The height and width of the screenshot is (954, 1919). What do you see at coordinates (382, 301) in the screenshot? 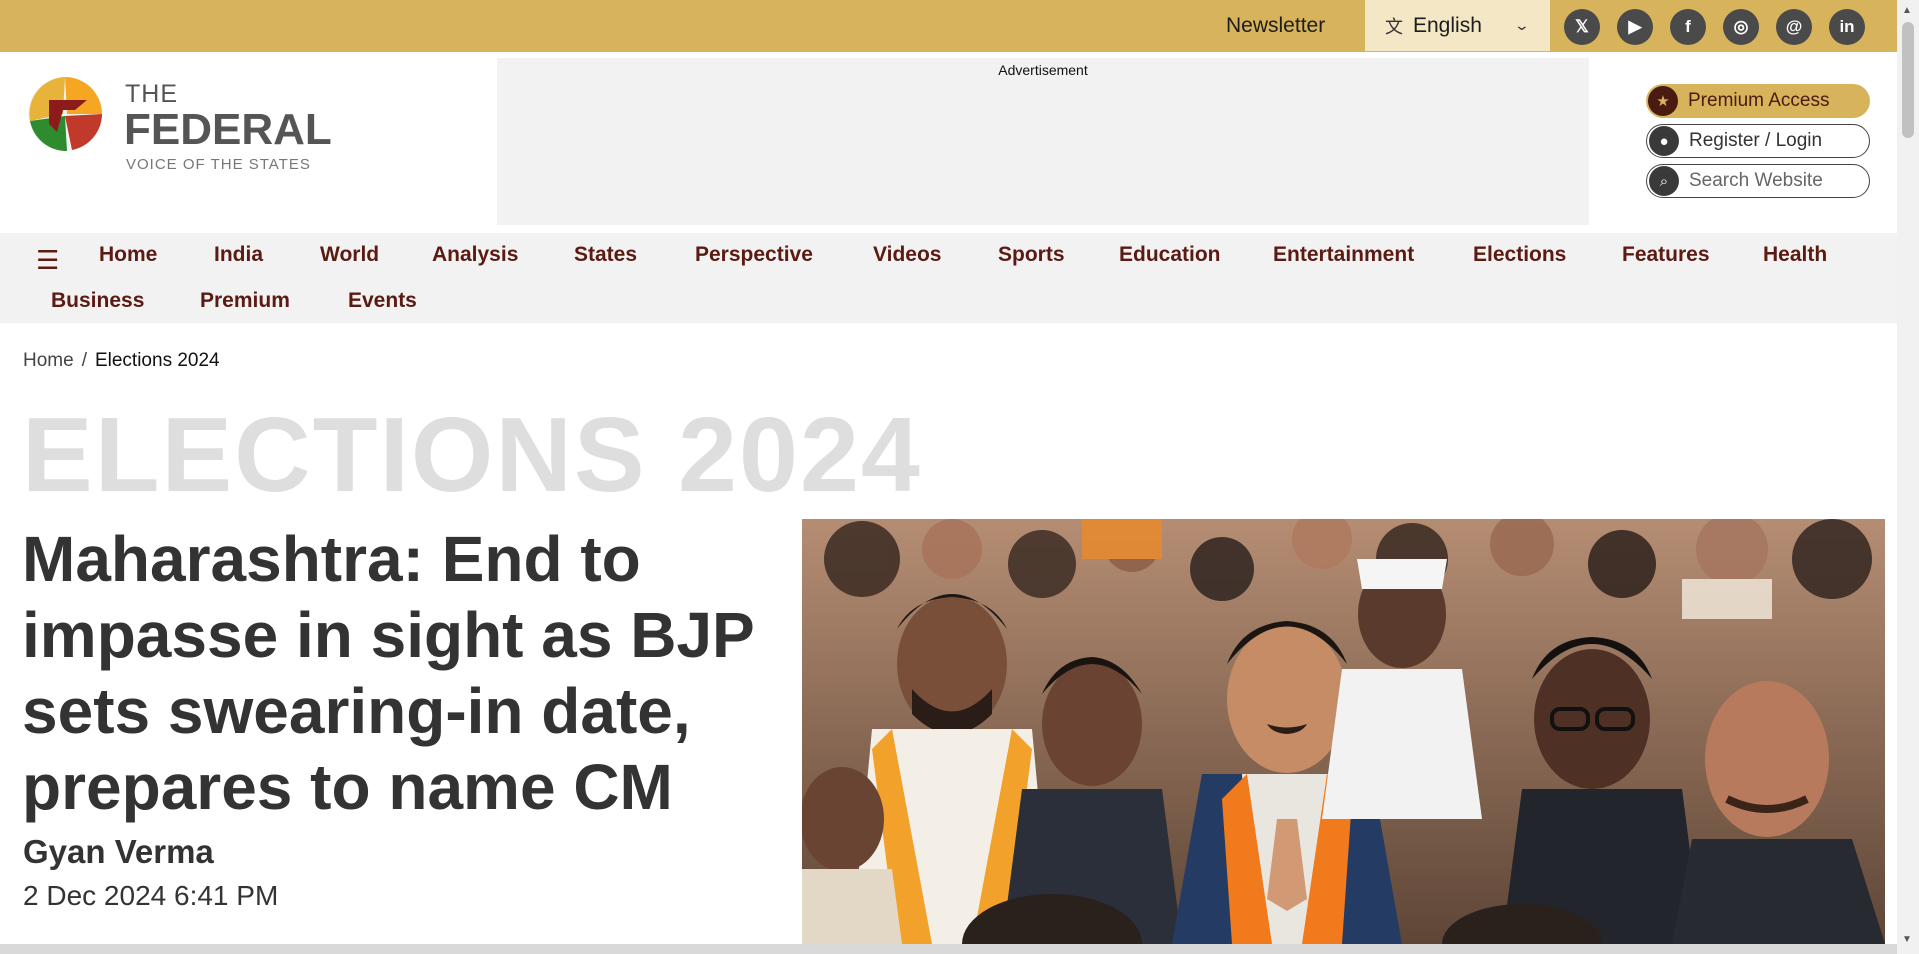
I see `nav-item-events: Events` at bounding box center [382, 301].